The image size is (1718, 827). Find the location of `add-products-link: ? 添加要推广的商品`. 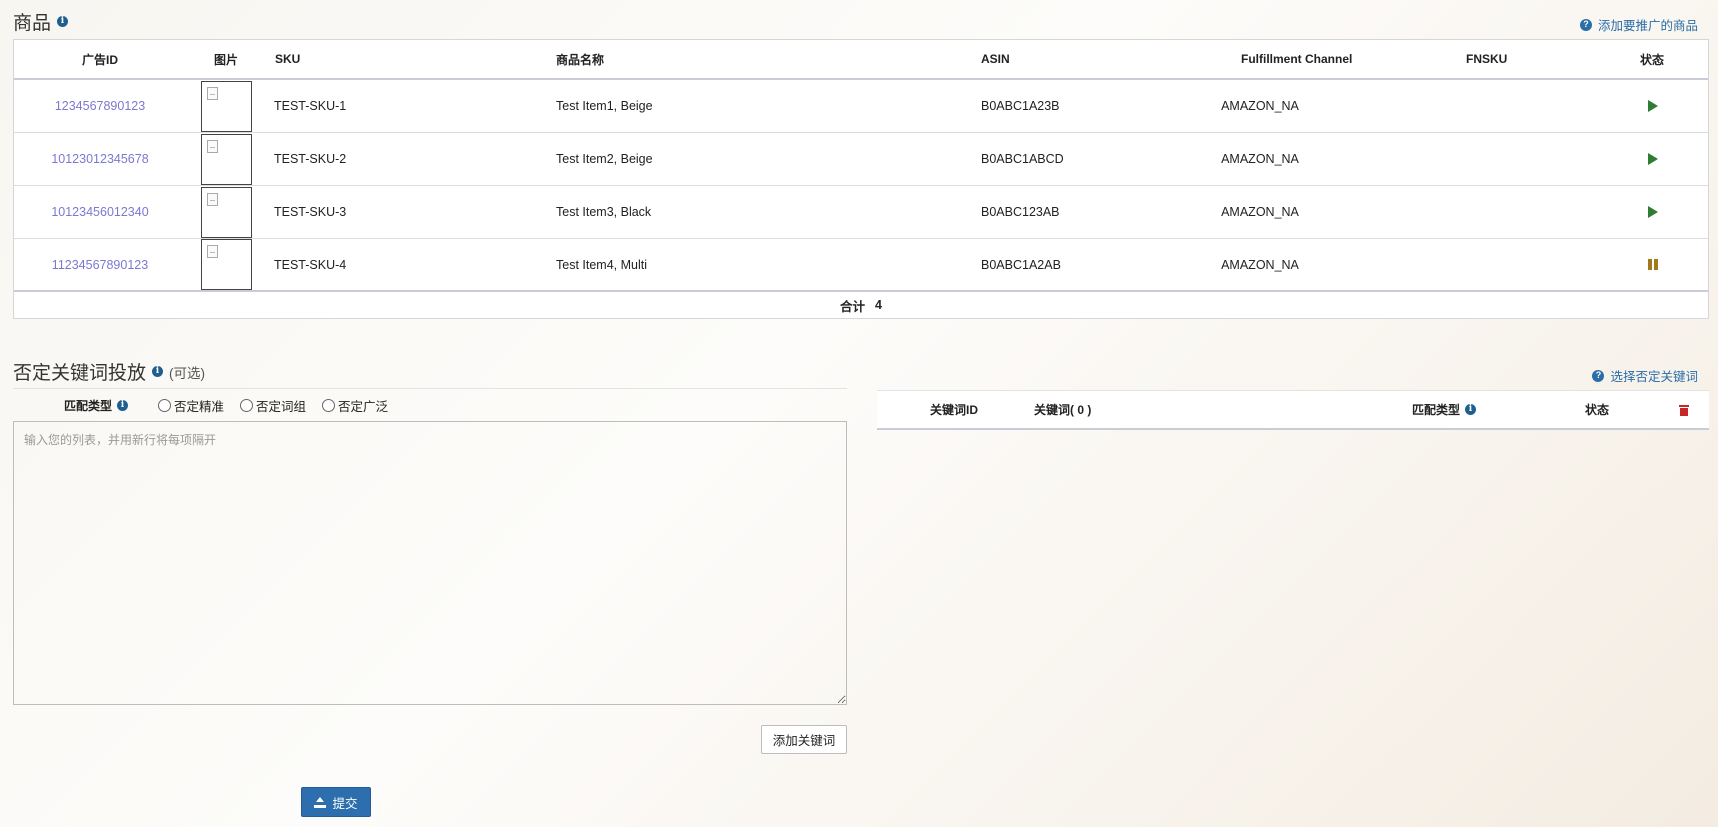

add-products-link: ? 添加要推广的商品 is located at coordinates (1638, 24).